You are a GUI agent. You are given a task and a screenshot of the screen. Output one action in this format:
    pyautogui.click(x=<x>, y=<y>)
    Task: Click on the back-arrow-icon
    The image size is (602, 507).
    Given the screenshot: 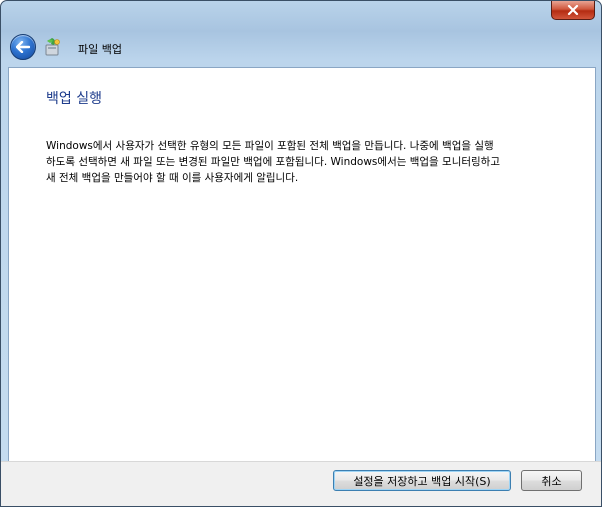 What is the action you would take?
    pyautogui.click(x=23, y=47)
    